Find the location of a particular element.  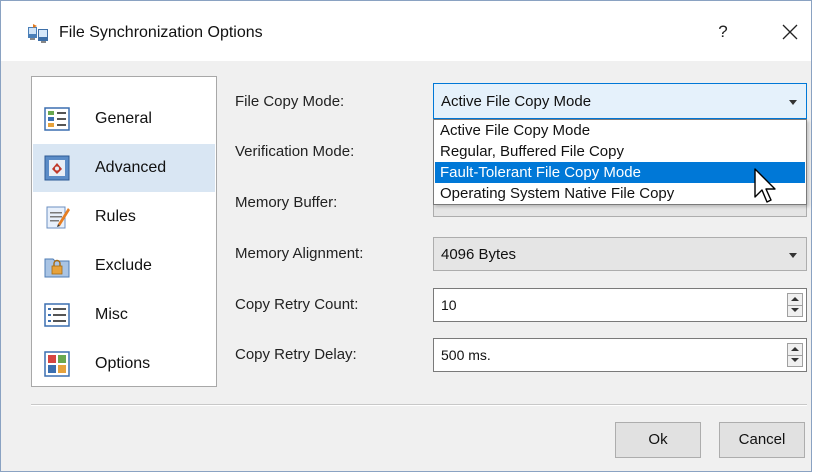

title-bar: File Synchronization Options ? is located at coordinates (406, 31).